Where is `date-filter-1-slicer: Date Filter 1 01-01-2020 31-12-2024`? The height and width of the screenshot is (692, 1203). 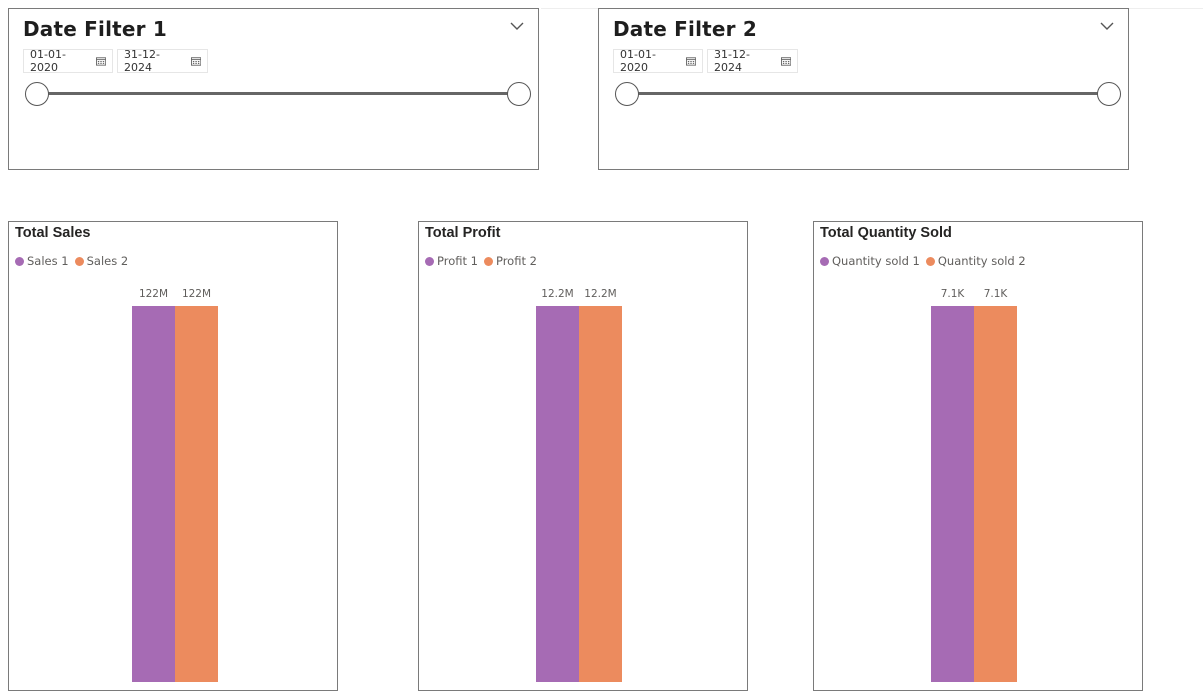 date-filter-1-slicer: Date Filter 1 01-01-2020 31-12-2024 is located at coordinates (273, 89).